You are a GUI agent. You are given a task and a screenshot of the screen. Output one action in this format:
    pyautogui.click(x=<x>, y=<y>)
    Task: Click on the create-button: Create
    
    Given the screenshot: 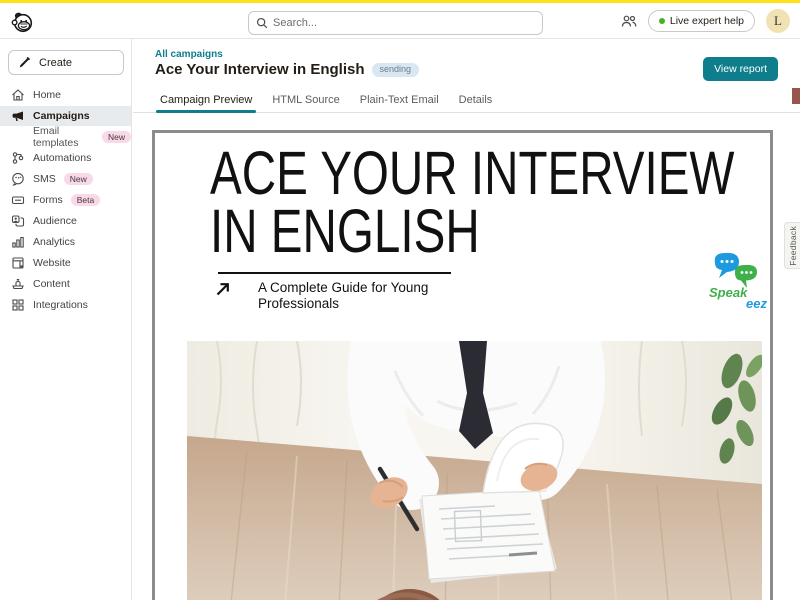 What is the action you would take?
    pyautogui.click(x=66, y=62)
    